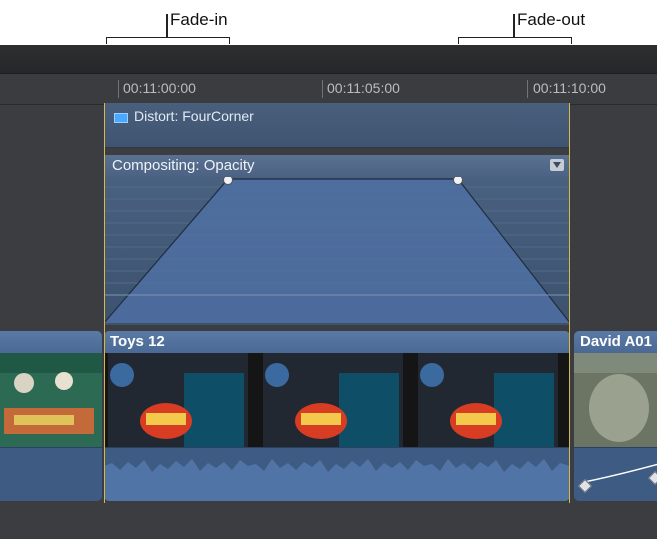 The image size is (657, 539). What do you see at coordinates (167, 26) in the screenshot?
I see `fade-in-stem` at bounding box center [167, 26].